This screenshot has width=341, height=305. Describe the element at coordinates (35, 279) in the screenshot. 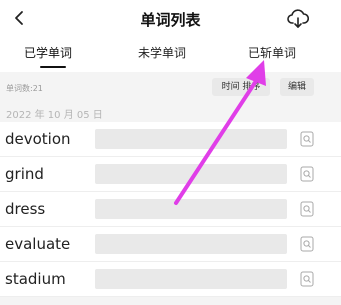

I see `word-text: stadium` at that location.